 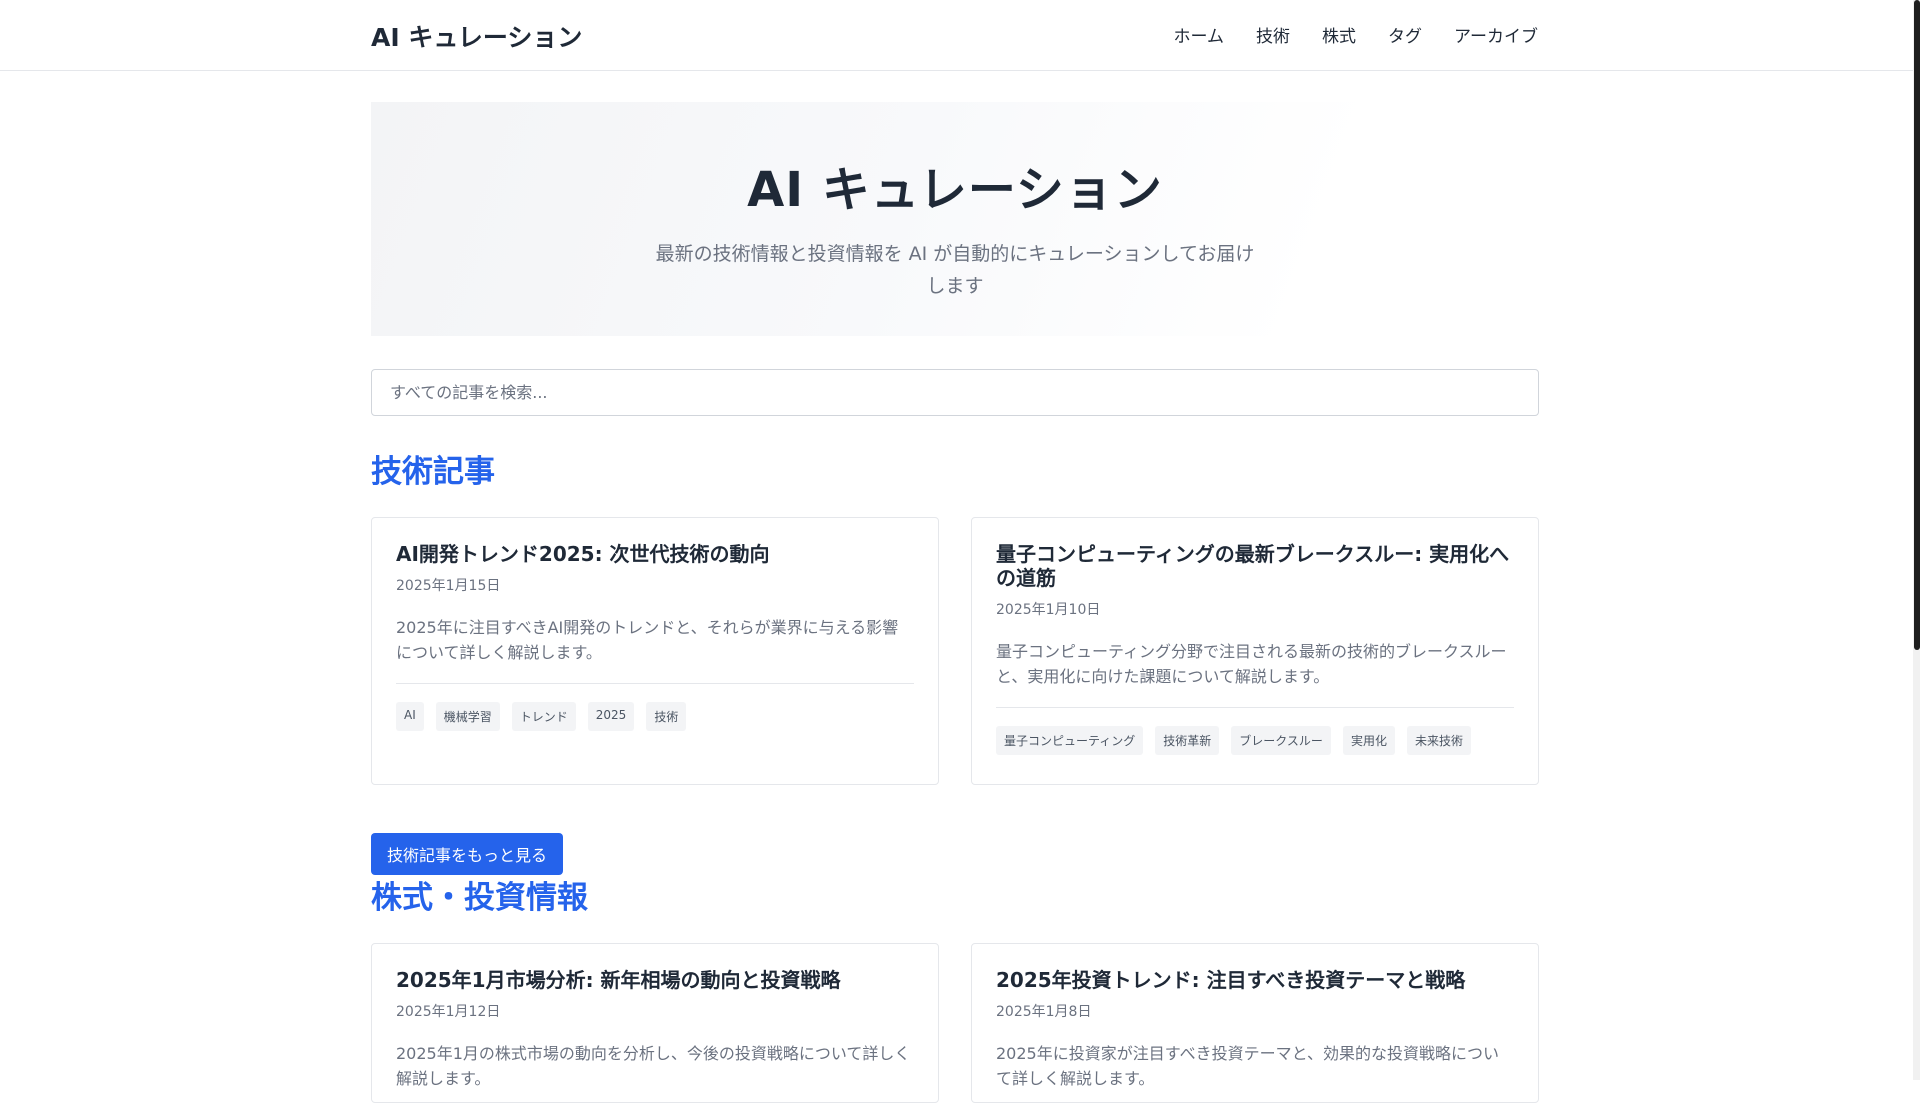 What do you see at coordinates (1048, 610) in the screenshot?
I see `article-date: 2025年1月10日` at bounding box center [1048, 610].